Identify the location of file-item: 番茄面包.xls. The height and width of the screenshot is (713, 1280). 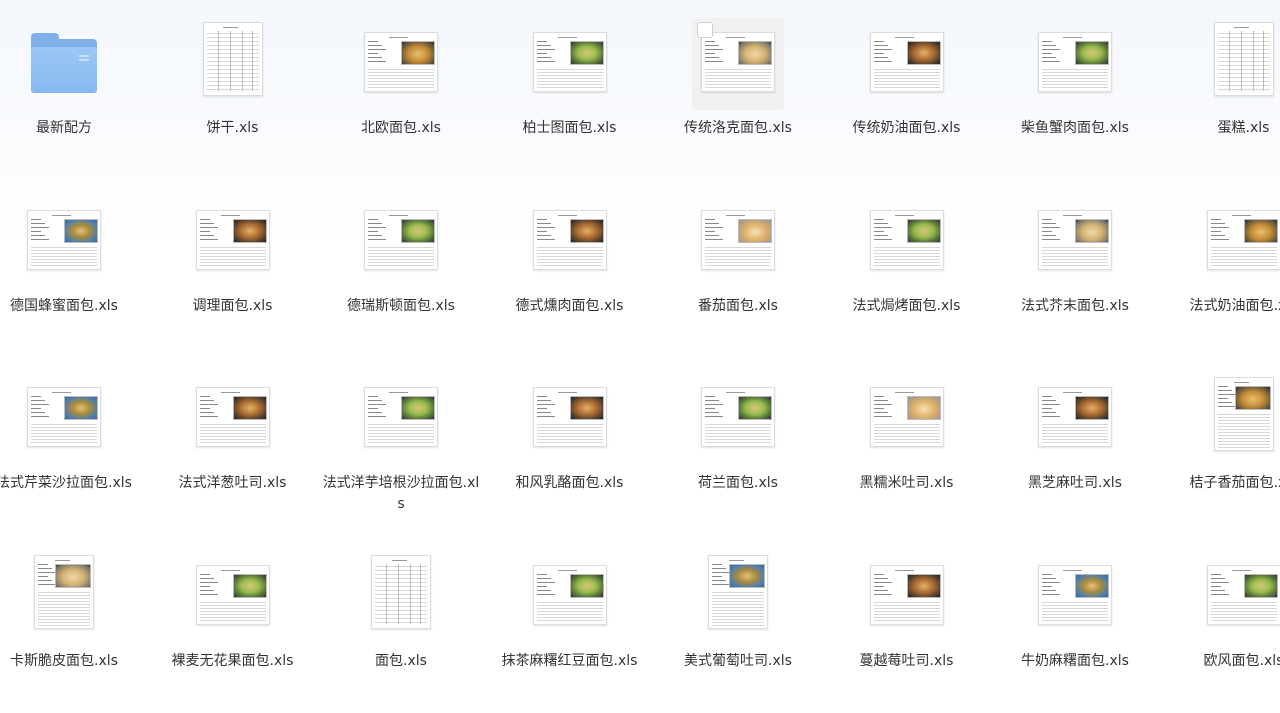
(738, 254).